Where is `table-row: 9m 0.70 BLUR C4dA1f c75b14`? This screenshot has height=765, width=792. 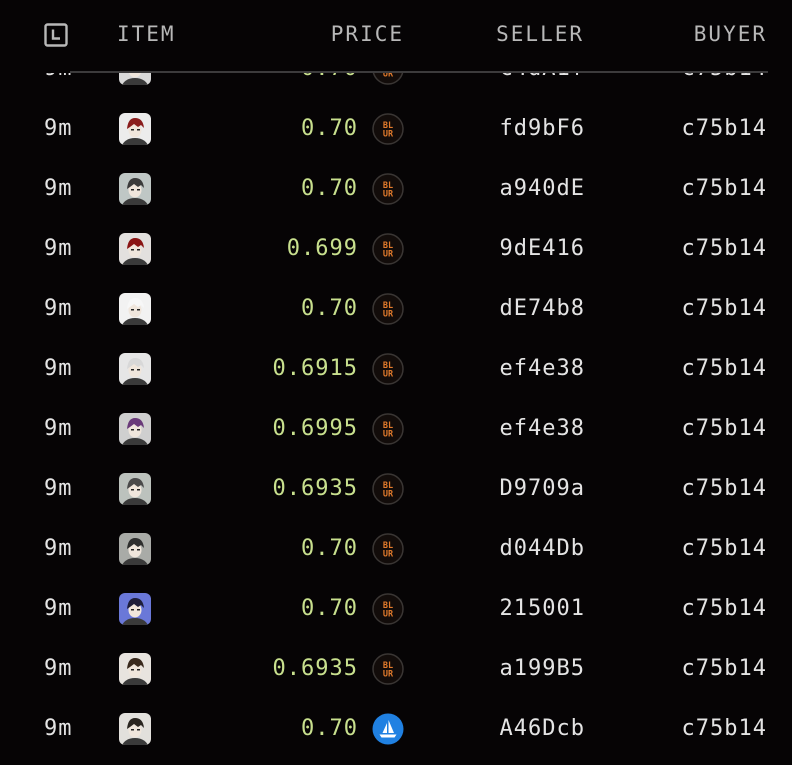
table-row: 9m 0.70 BLUR C4dA1f c75b14 is located at coordinates (396, 86).